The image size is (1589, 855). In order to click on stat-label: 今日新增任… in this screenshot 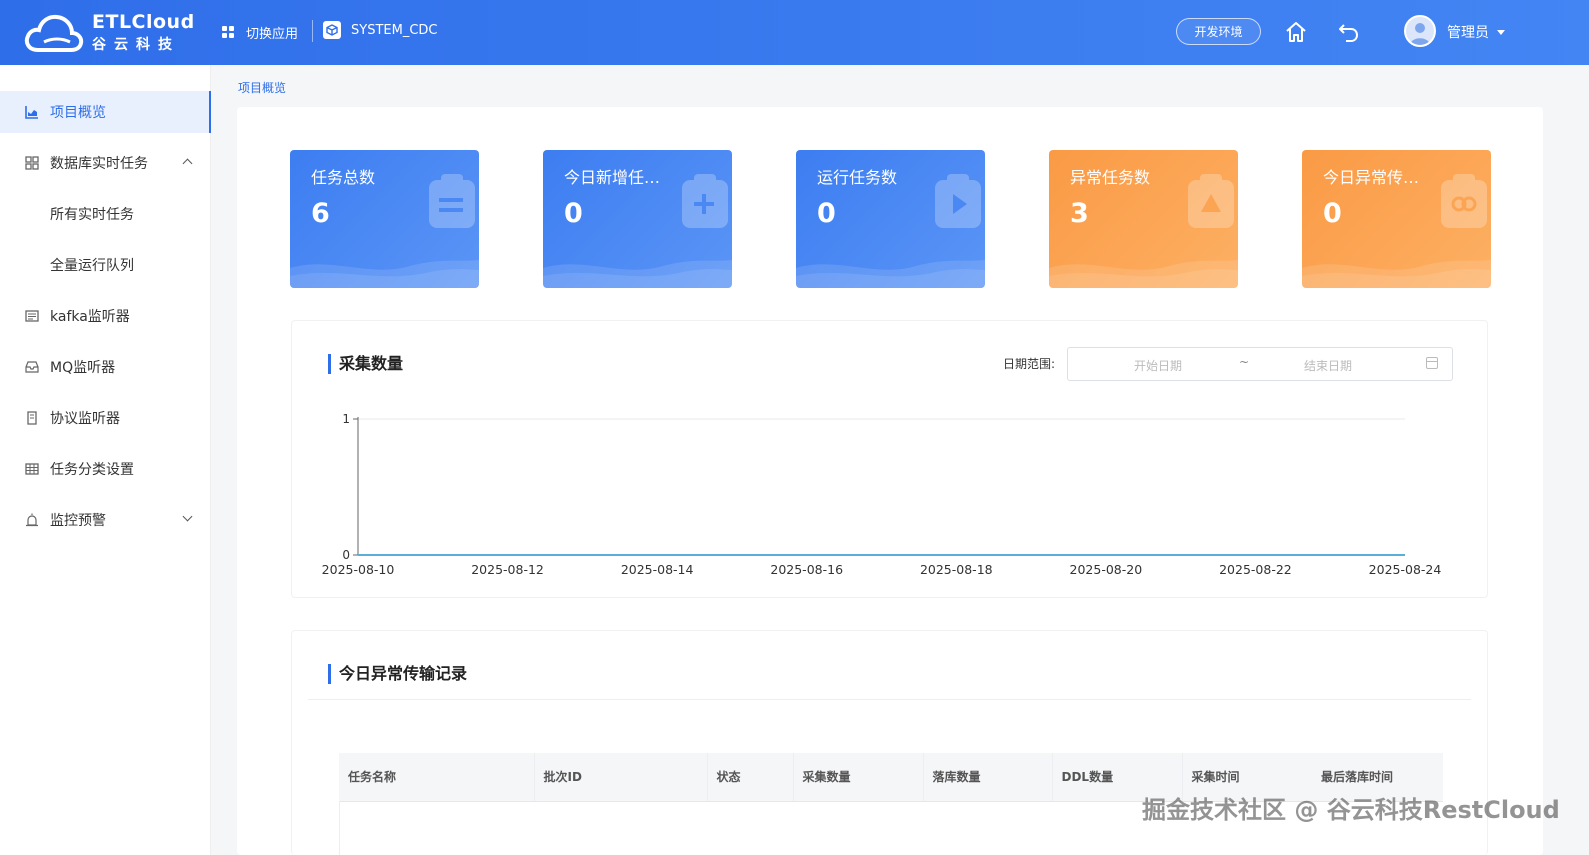, I will do `click(612, 177)`.